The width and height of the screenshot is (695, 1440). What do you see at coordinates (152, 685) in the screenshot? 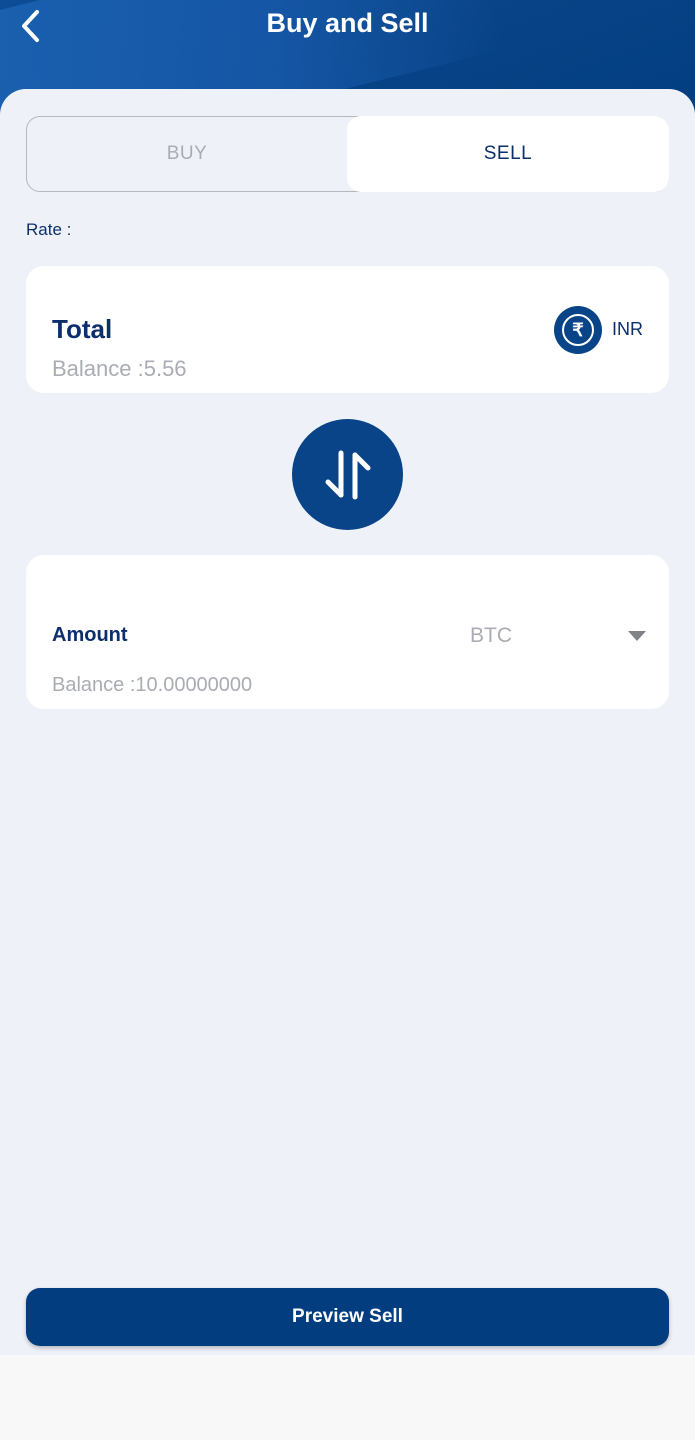
I see `amount-balance: Balance :10.00000000` at bounding box center [152, 685].